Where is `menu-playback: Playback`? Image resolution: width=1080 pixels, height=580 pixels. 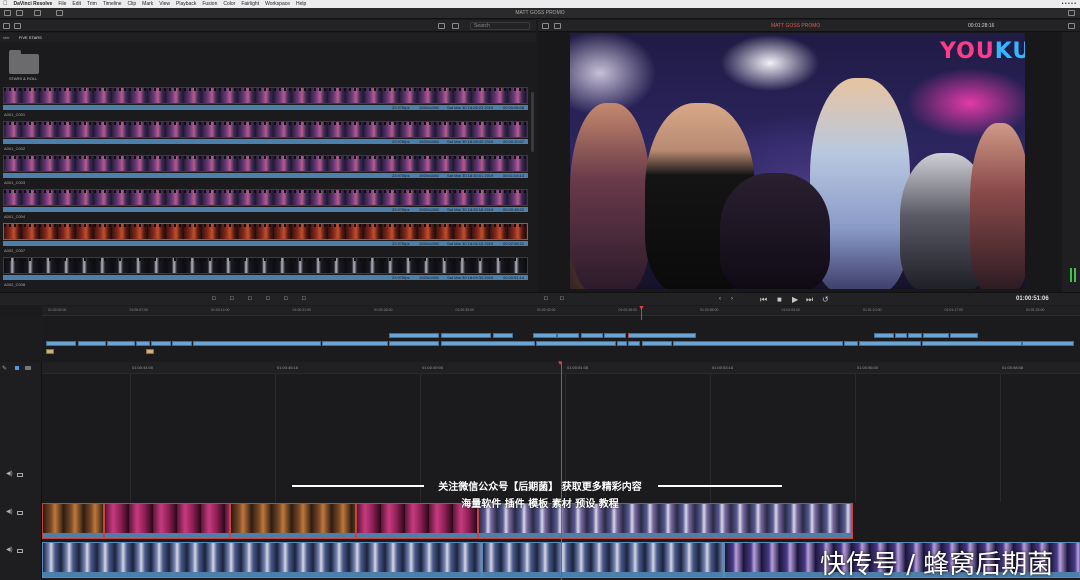
menu-playback: Playback is located at coordinates (186, 4).